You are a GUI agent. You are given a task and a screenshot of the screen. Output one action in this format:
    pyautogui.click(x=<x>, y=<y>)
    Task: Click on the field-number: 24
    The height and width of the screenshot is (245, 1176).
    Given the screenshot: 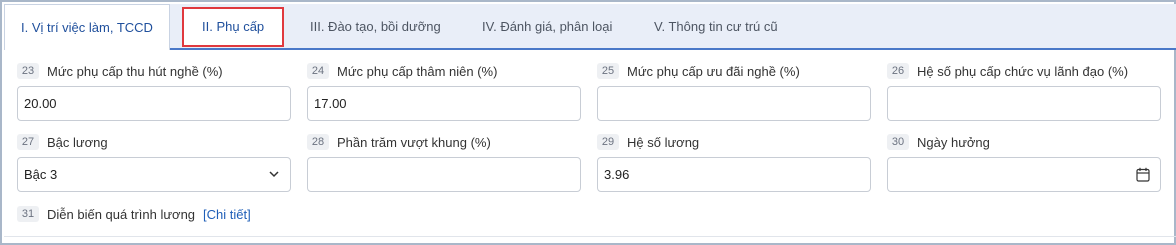 What is the action you would take?
    pyautogui.click(x=318, y=71)
    